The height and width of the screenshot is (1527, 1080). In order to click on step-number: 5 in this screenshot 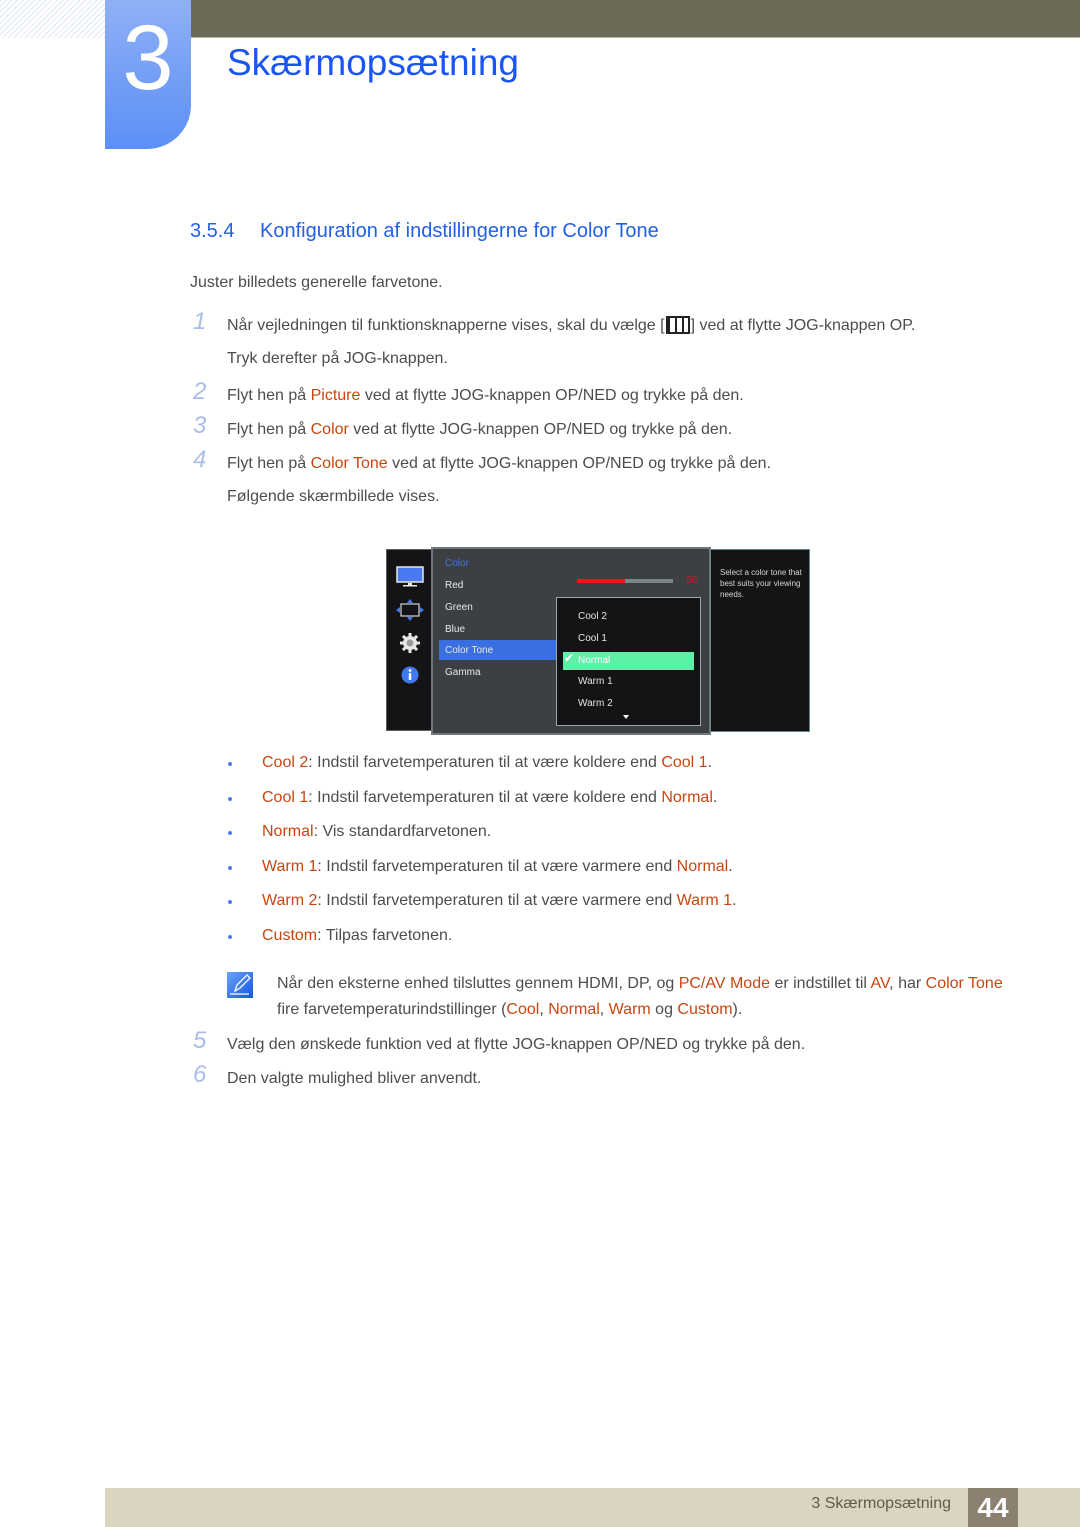, I will do `click(200, 1040)`.